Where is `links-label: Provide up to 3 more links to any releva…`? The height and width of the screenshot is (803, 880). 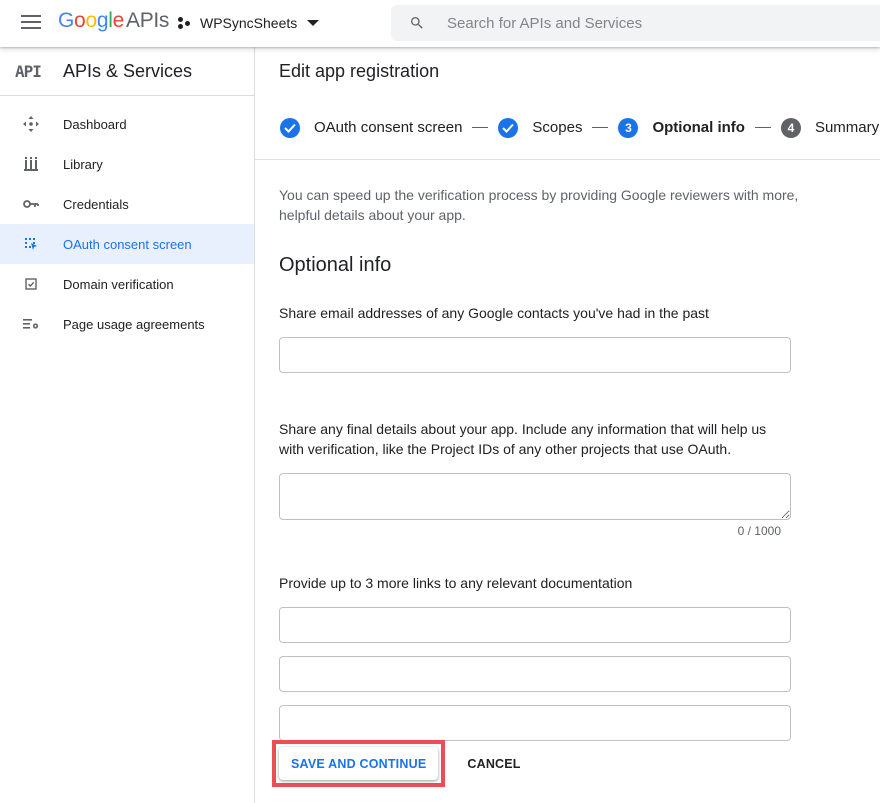
links-label: Provide up to 3 more links to any releva… is located at coordinates (456, 583).